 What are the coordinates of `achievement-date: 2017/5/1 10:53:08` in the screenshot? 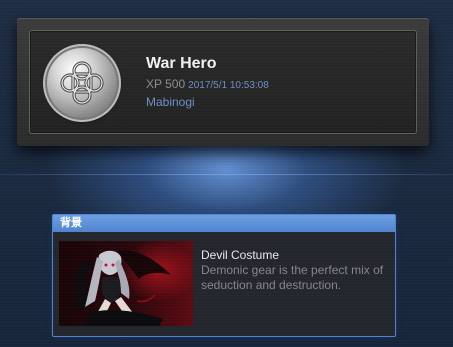 It's located at (228, 85).